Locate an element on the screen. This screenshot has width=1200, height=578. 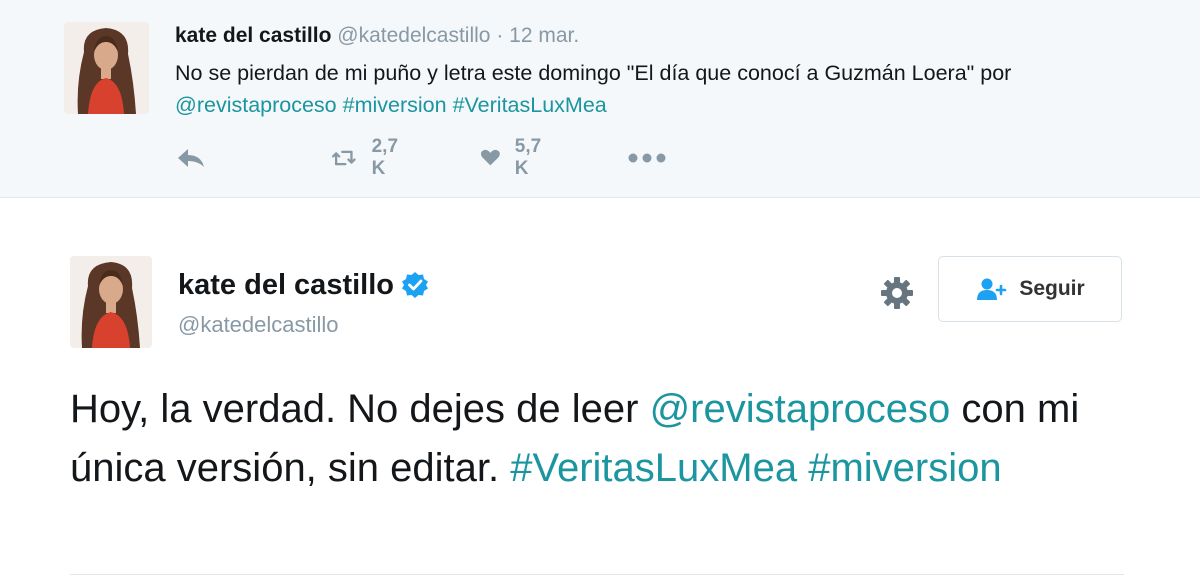
retweet-count: 2,7 K is located at coordinates (385, 157).